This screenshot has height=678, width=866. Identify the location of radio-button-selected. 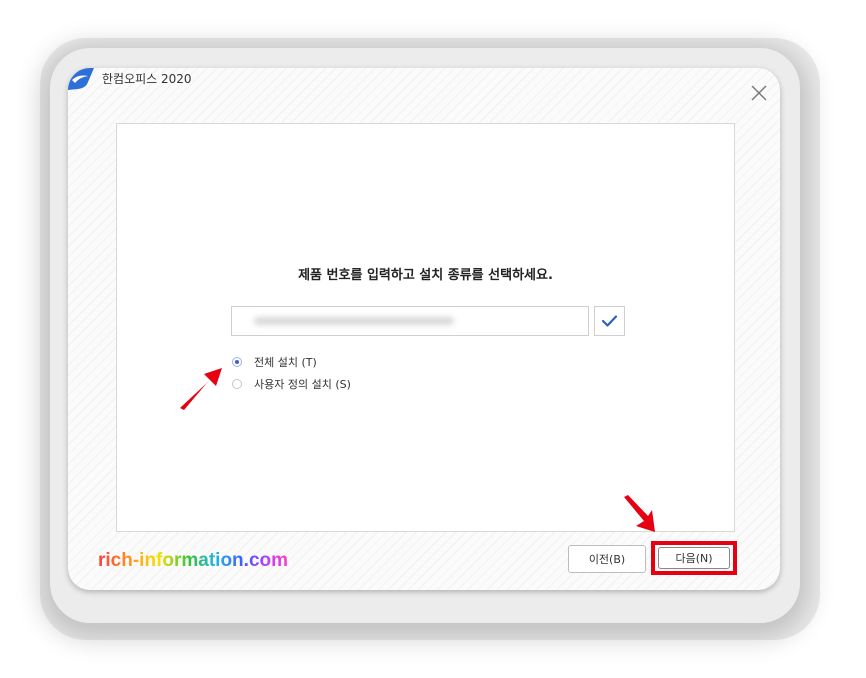
(237, 362).